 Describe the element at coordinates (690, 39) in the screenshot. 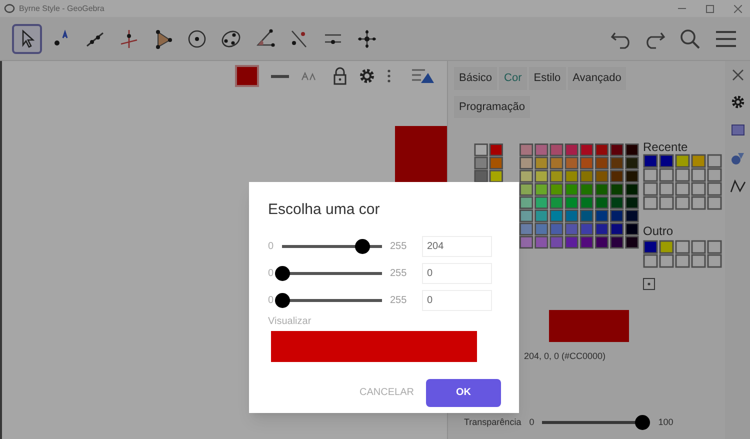

I see `search-icon` at that location.